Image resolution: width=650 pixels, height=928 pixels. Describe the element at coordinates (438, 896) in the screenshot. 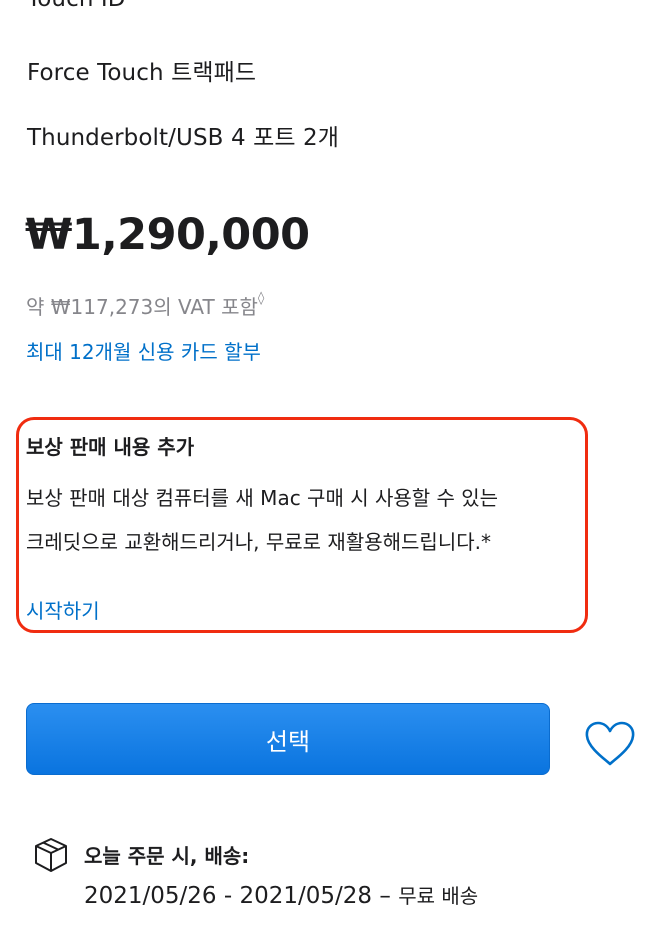

I see `free-shipping-label: 무료 배송` at that location.